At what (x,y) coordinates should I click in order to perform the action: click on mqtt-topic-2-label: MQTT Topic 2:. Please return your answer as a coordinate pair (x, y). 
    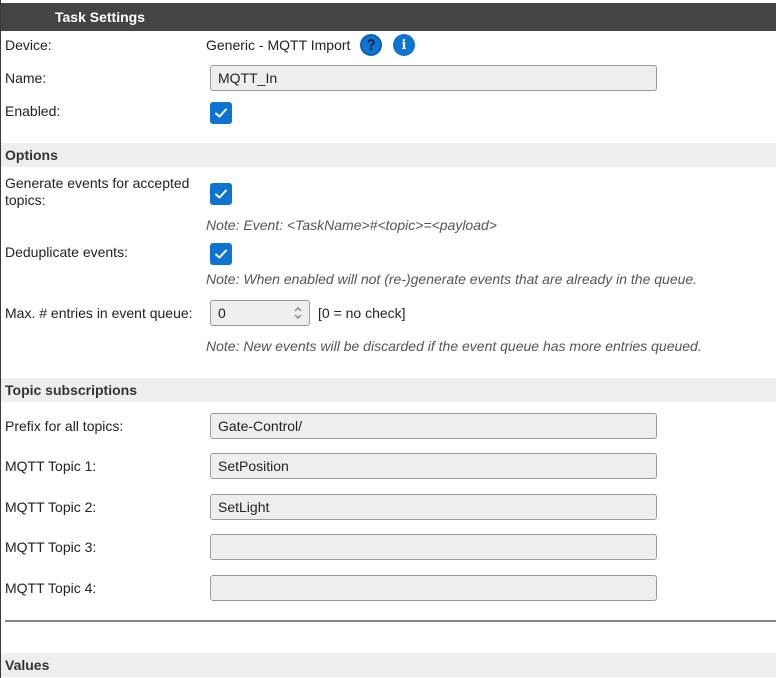
    Looking at the image, I should click on (51, 507).